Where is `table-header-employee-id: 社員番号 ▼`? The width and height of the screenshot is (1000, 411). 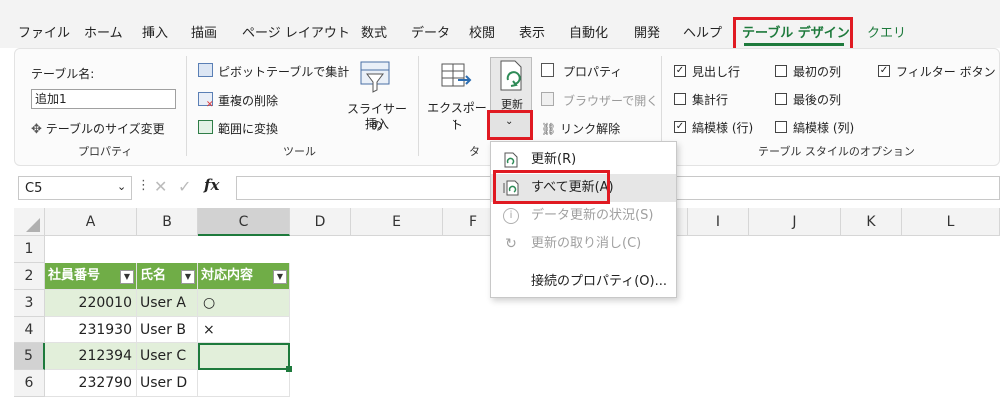
table-header-employee-id: 社員番号 ▼ is located at coordinates (91, 276).